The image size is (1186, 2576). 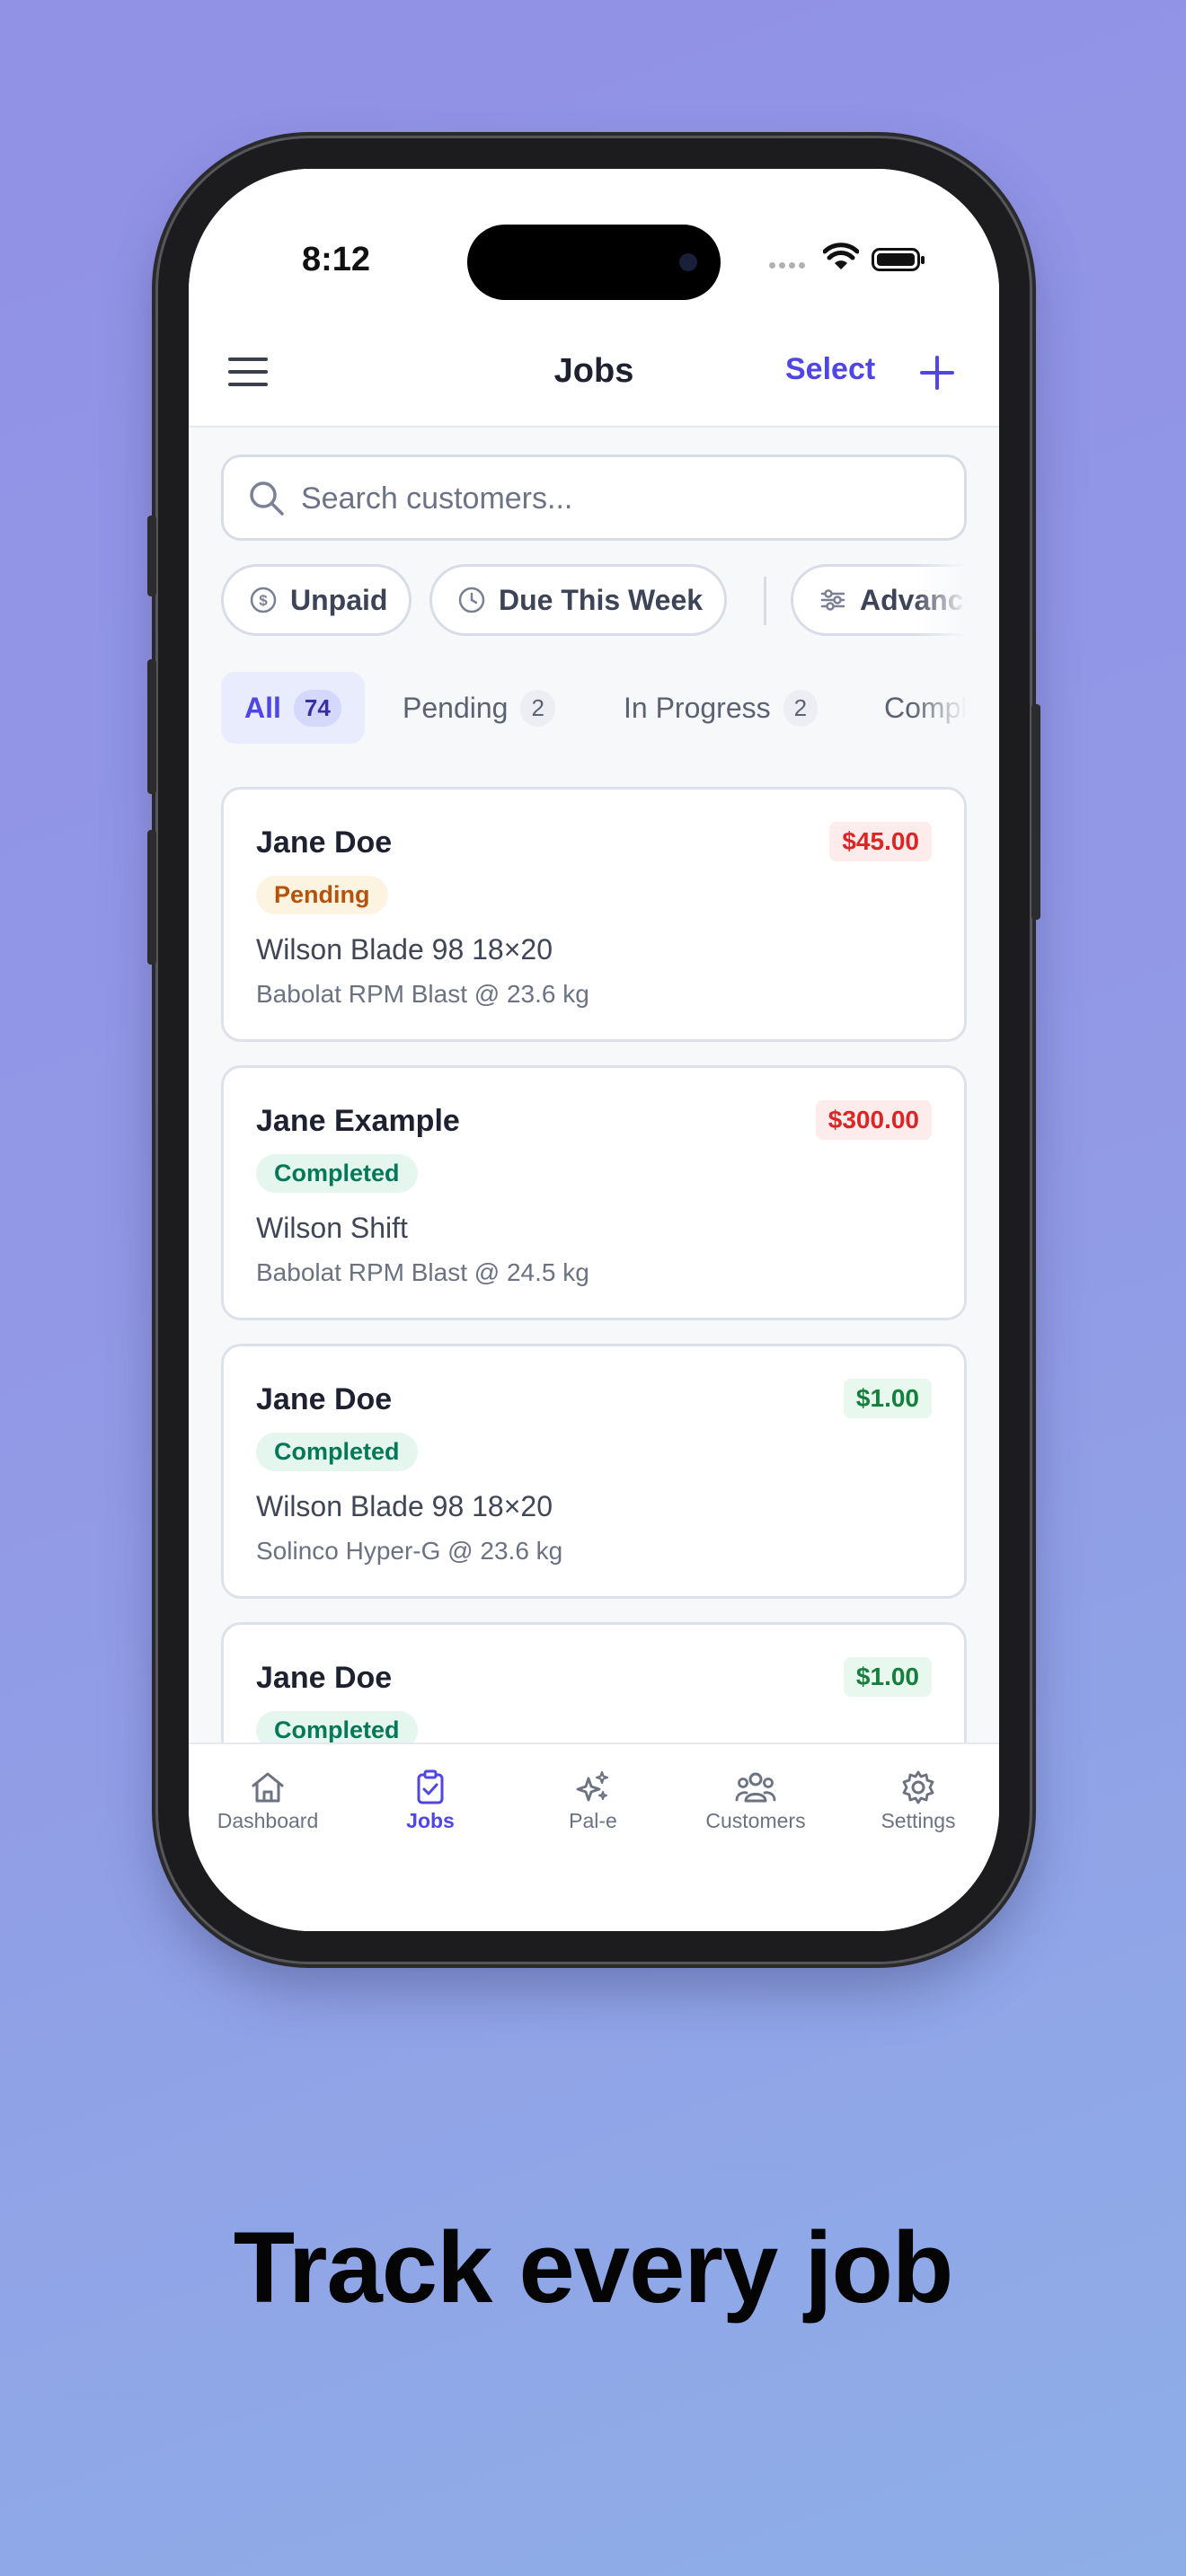 I want to click on users-icon, so click(x=755, y=1787).